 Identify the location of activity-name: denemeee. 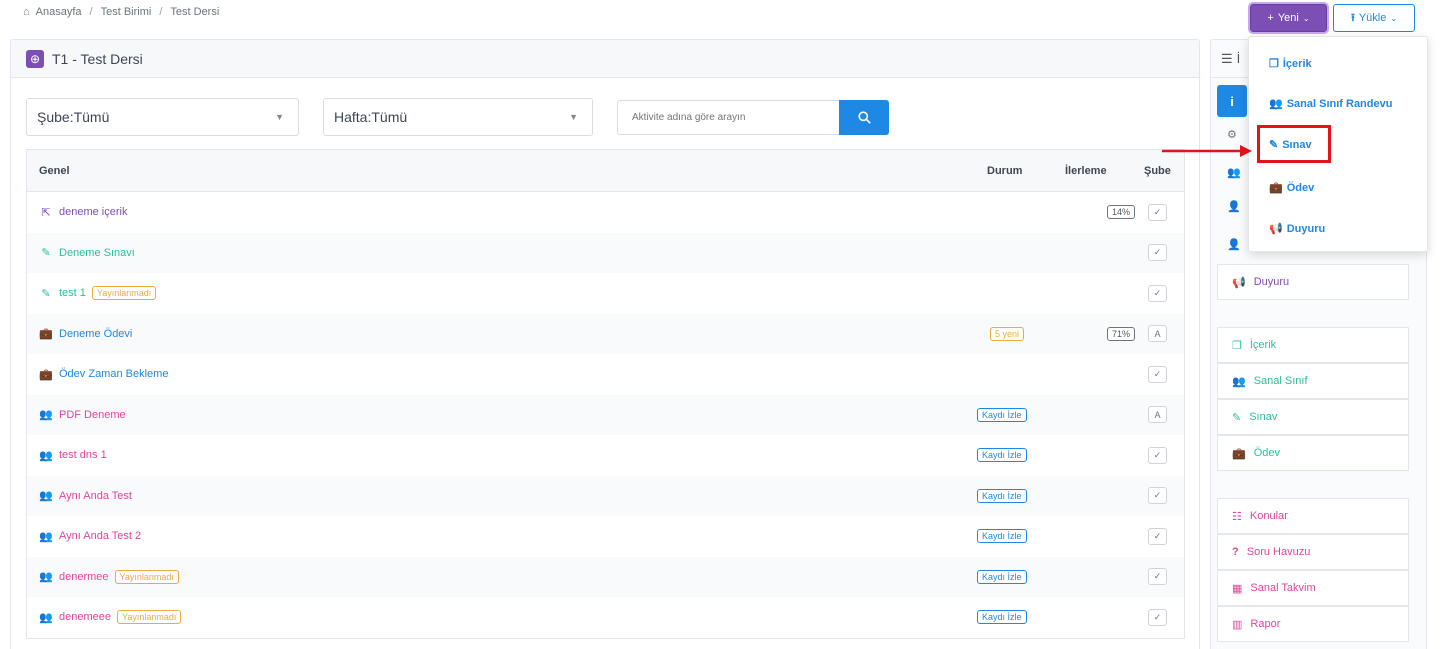
(85, 617).